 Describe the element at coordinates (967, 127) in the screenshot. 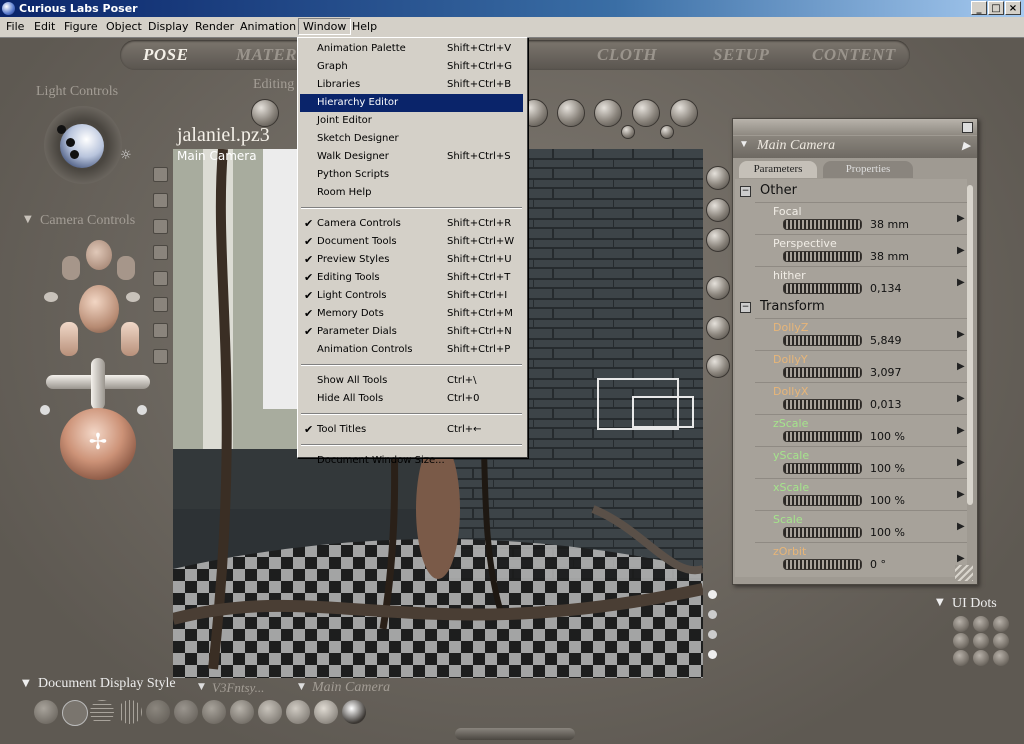

I see `palette-close-icon` at that location.